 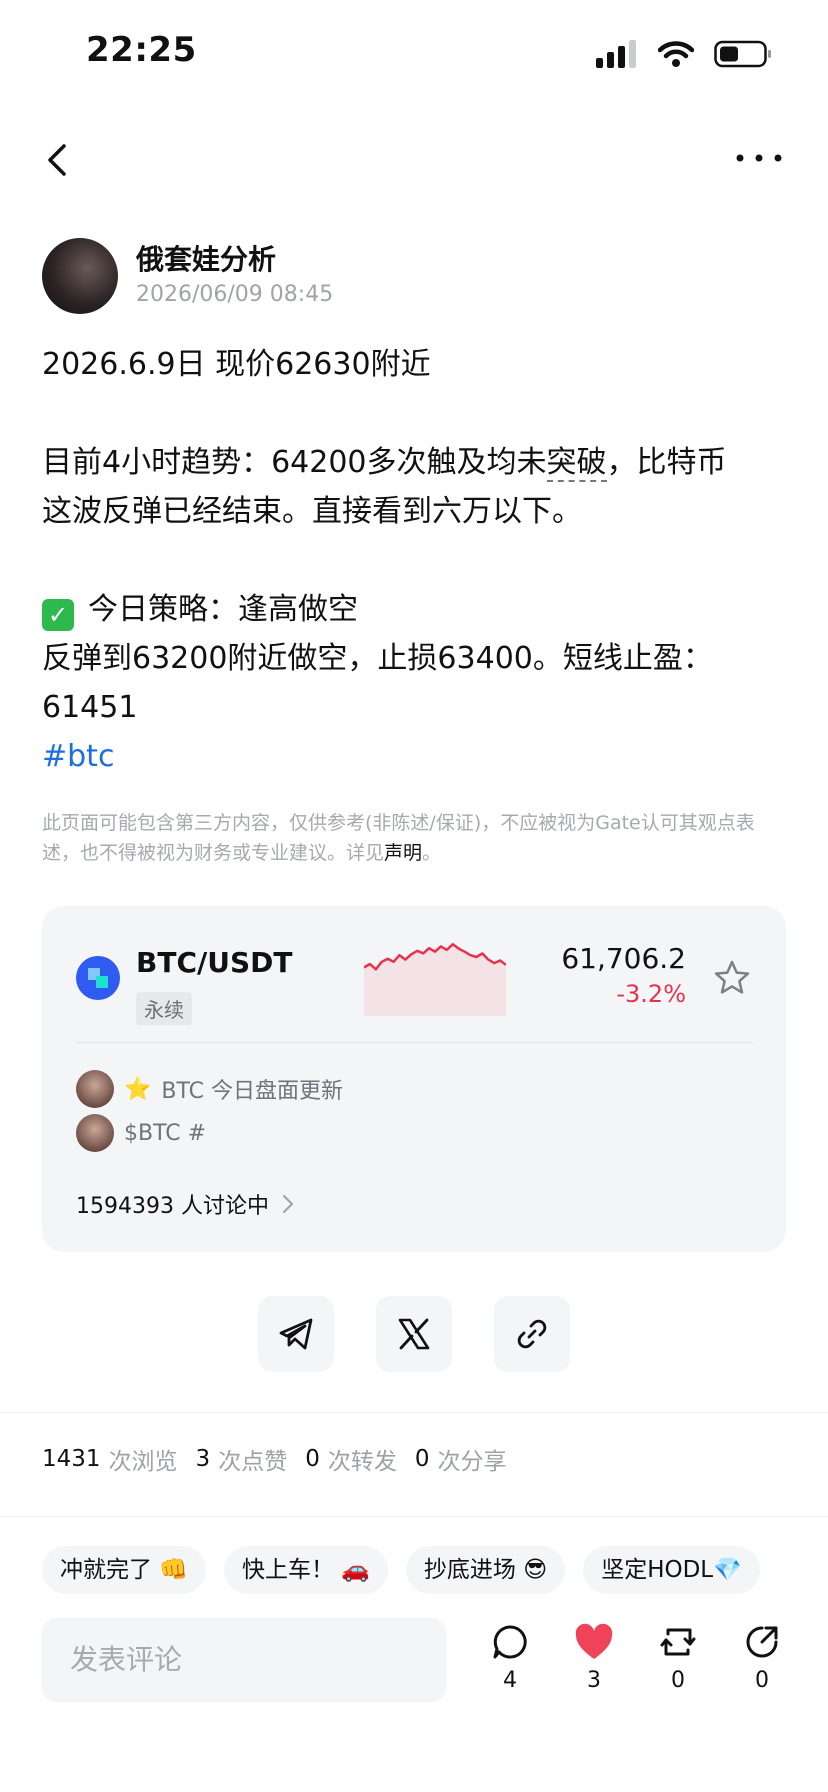 I want to click on discussion-count-link: 1594393 人讨论中, so click(x=185, y=1204).